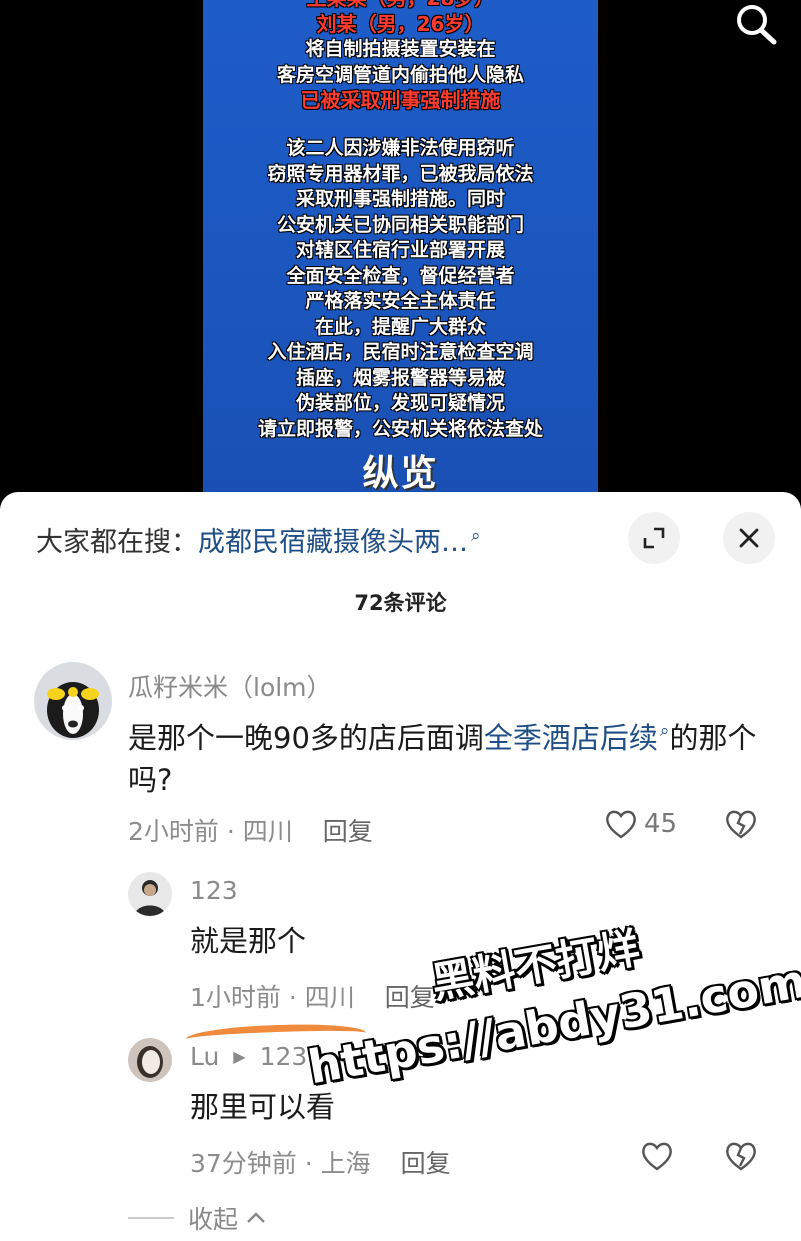 Image resolution: width=801 pixels, height=1241 pixels. I want to click on video-body-line: 请立即报警，公安机关将依法查处, so click(400, 428).